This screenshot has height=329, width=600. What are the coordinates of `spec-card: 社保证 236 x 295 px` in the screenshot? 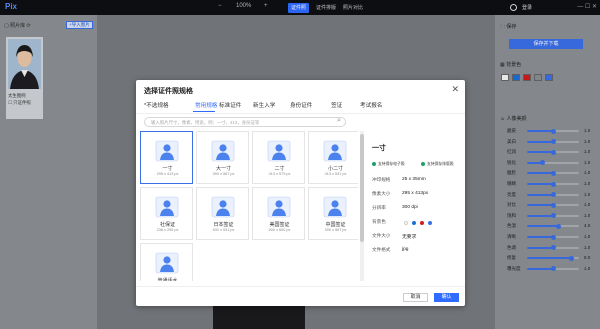 It's located at (166, 213).